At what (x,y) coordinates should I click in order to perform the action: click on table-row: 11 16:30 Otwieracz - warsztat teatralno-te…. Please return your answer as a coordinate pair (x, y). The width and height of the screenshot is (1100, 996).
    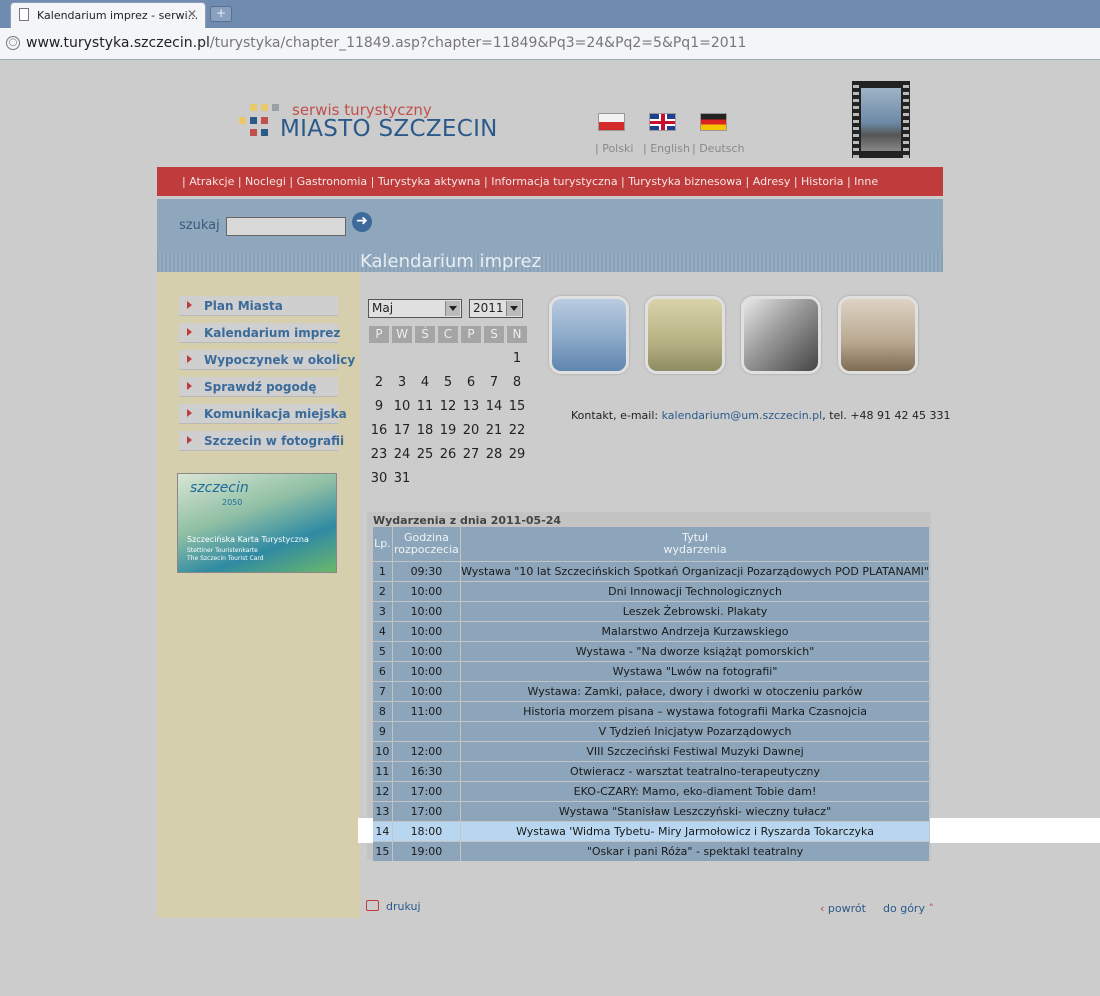
    Looking at the image, I should click on (651, 771).